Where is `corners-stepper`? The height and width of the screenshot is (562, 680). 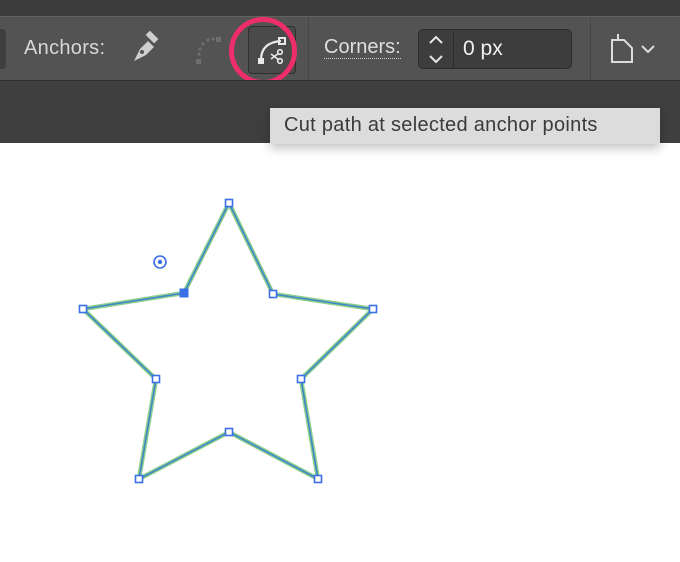
corners-stepper is located at coordinates (436, 49).